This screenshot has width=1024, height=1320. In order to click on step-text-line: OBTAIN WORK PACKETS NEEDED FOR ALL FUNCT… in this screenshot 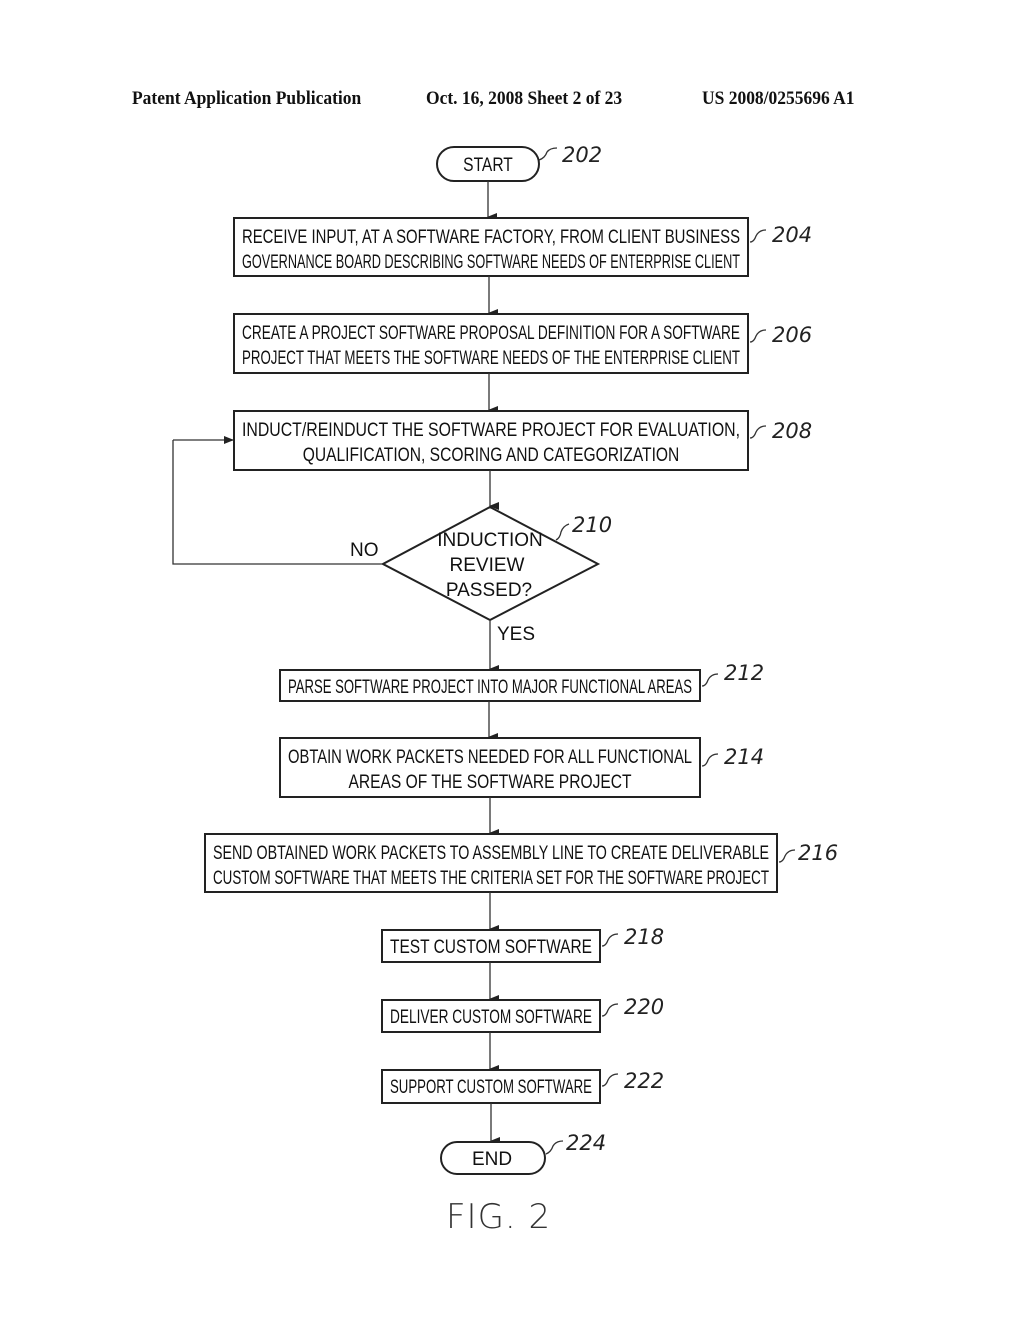, I will do `click(490, 757)`.